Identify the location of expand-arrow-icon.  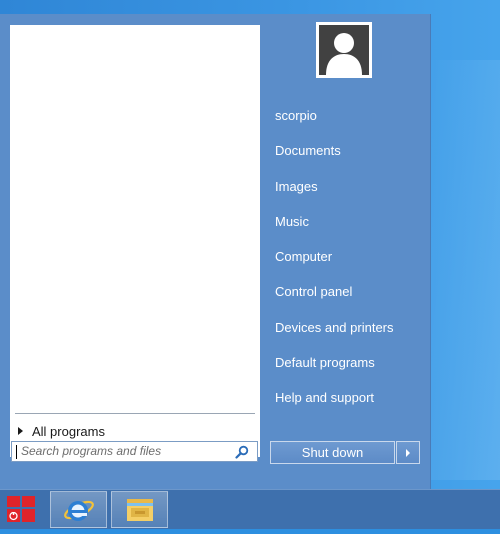
(20, 431).